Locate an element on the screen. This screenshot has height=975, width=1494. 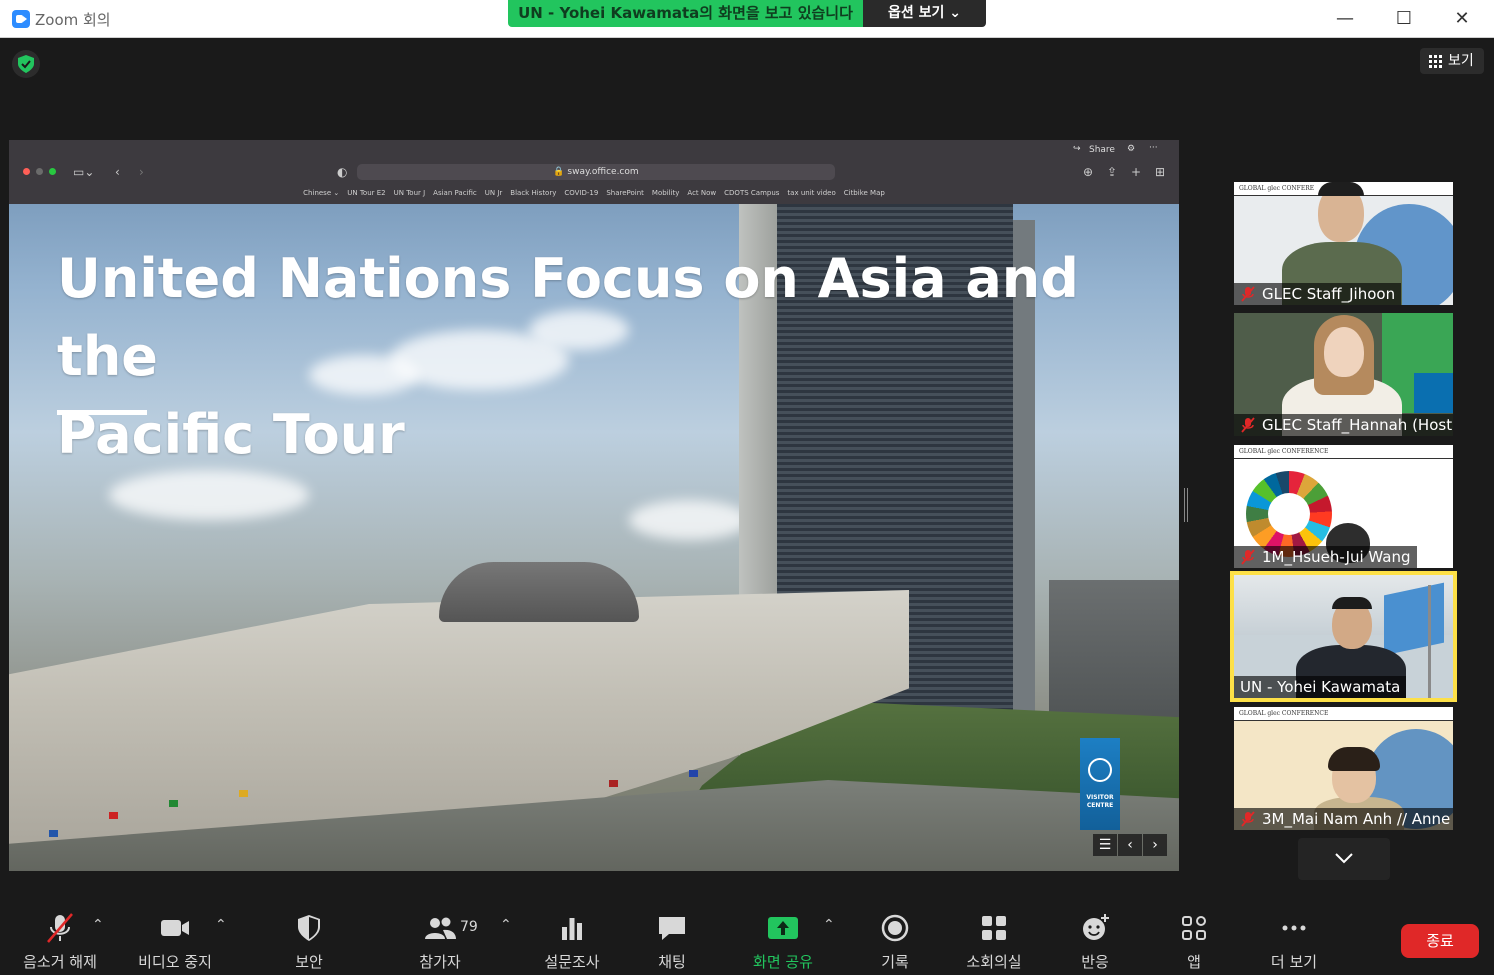
panel-resize-handle is located at coordinates (1186, 505).